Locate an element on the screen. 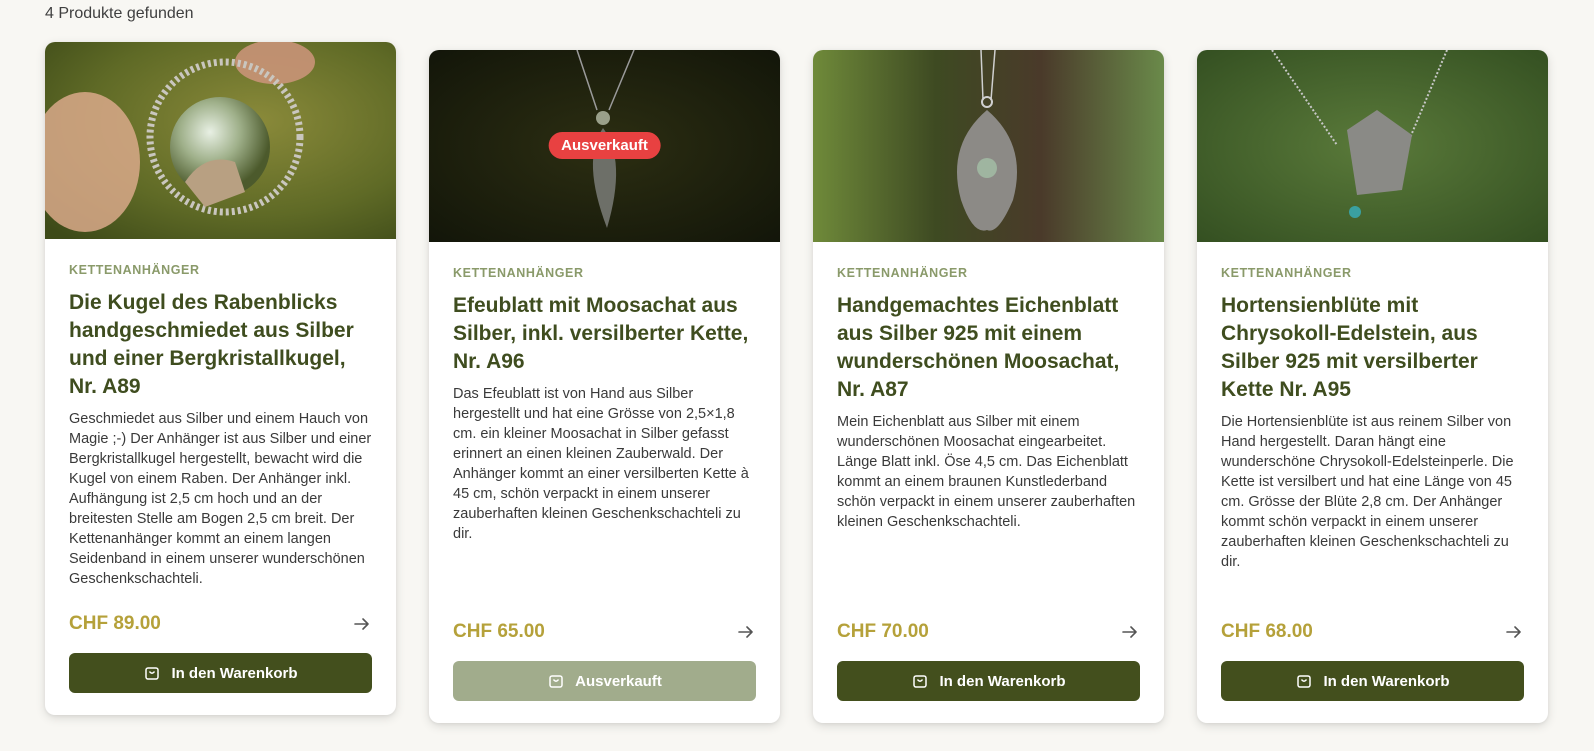 The image size is (1594, 751). product-price: CHF 65.00 is located at coordinates (499, 631).